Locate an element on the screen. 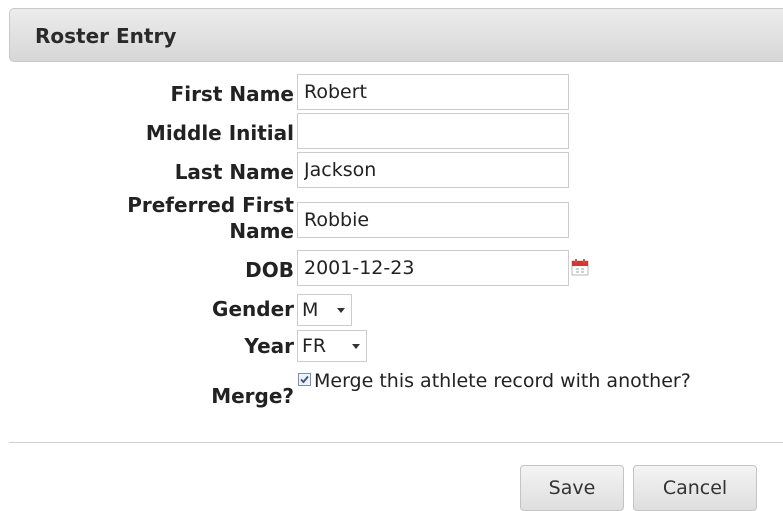 The width and height of the screenshot is (783, 511). gender-label: Gender is located at coordinates (253, 309).